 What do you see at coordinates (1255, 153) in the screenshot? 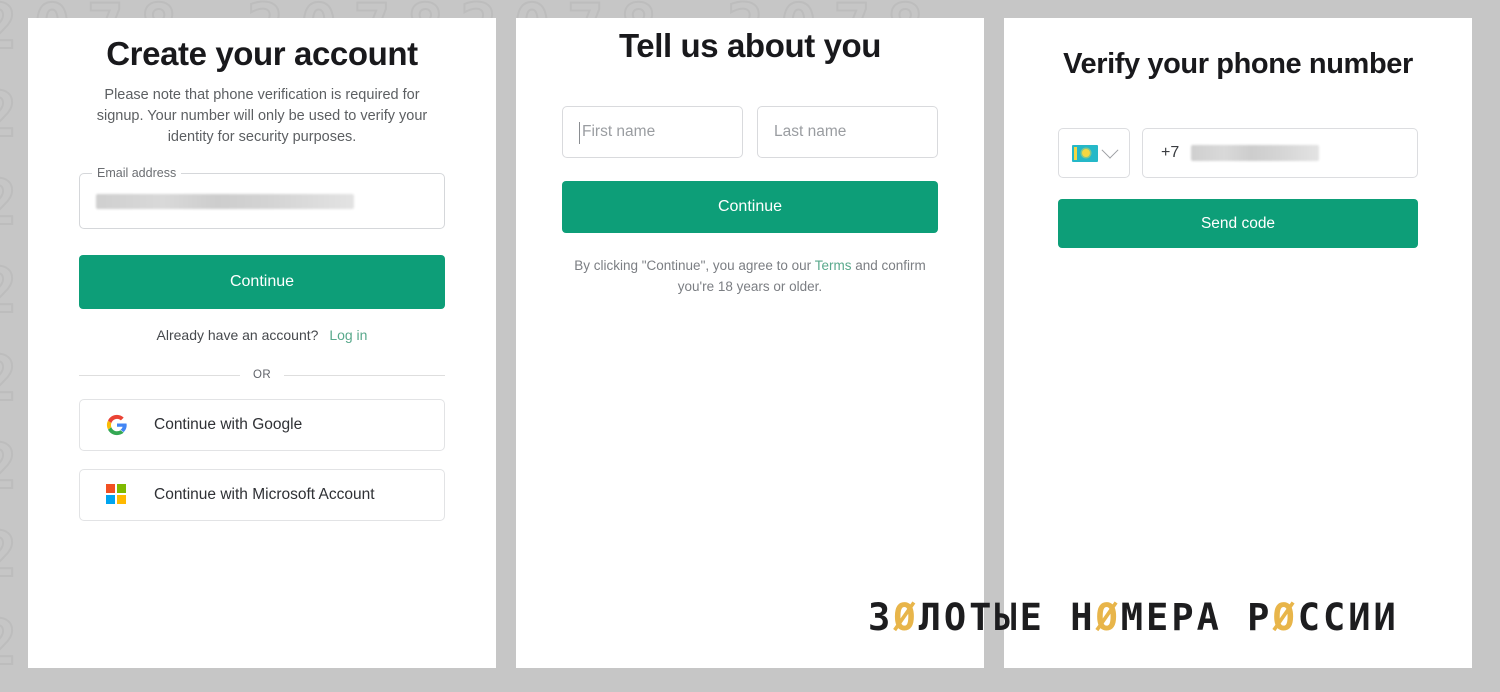
I see `phone-redacted-value` at bounding box center [1255, 153].